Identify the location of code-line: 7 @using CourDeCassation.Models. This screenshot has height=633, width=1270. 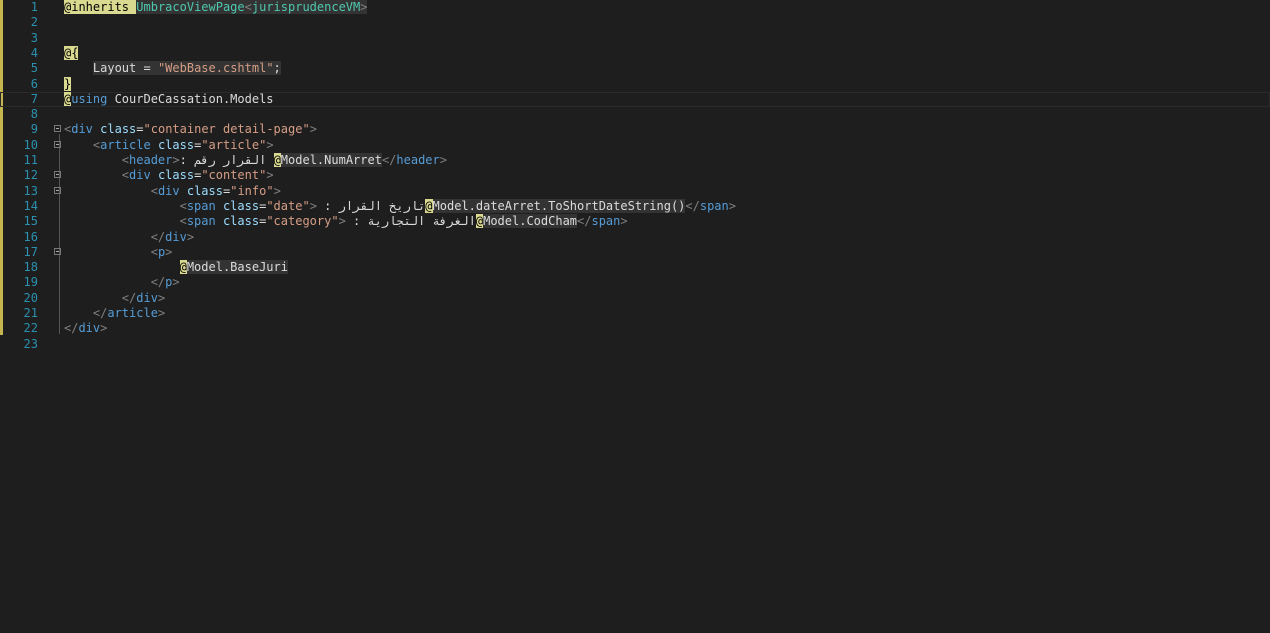
(635, 99).